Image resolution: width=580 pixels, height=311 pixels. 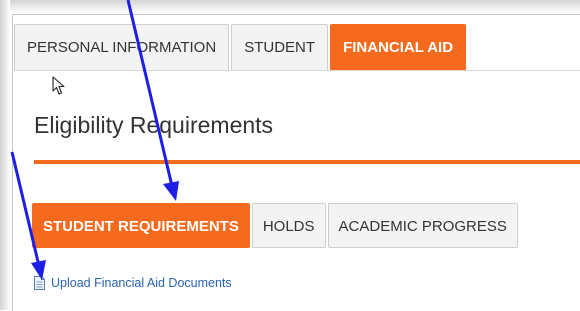 I want to click on tab-financial-aid-label: FINANCIAL AID, so click(x=398, y=47).